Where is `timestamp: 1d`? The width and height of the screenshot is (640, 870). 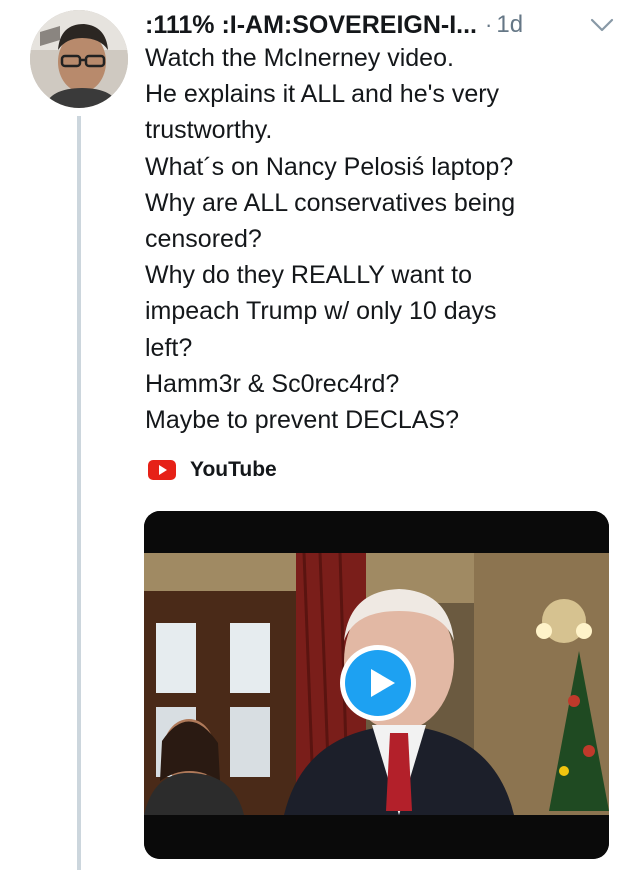
timestamp: 1d is located at coordinates (509, 25).